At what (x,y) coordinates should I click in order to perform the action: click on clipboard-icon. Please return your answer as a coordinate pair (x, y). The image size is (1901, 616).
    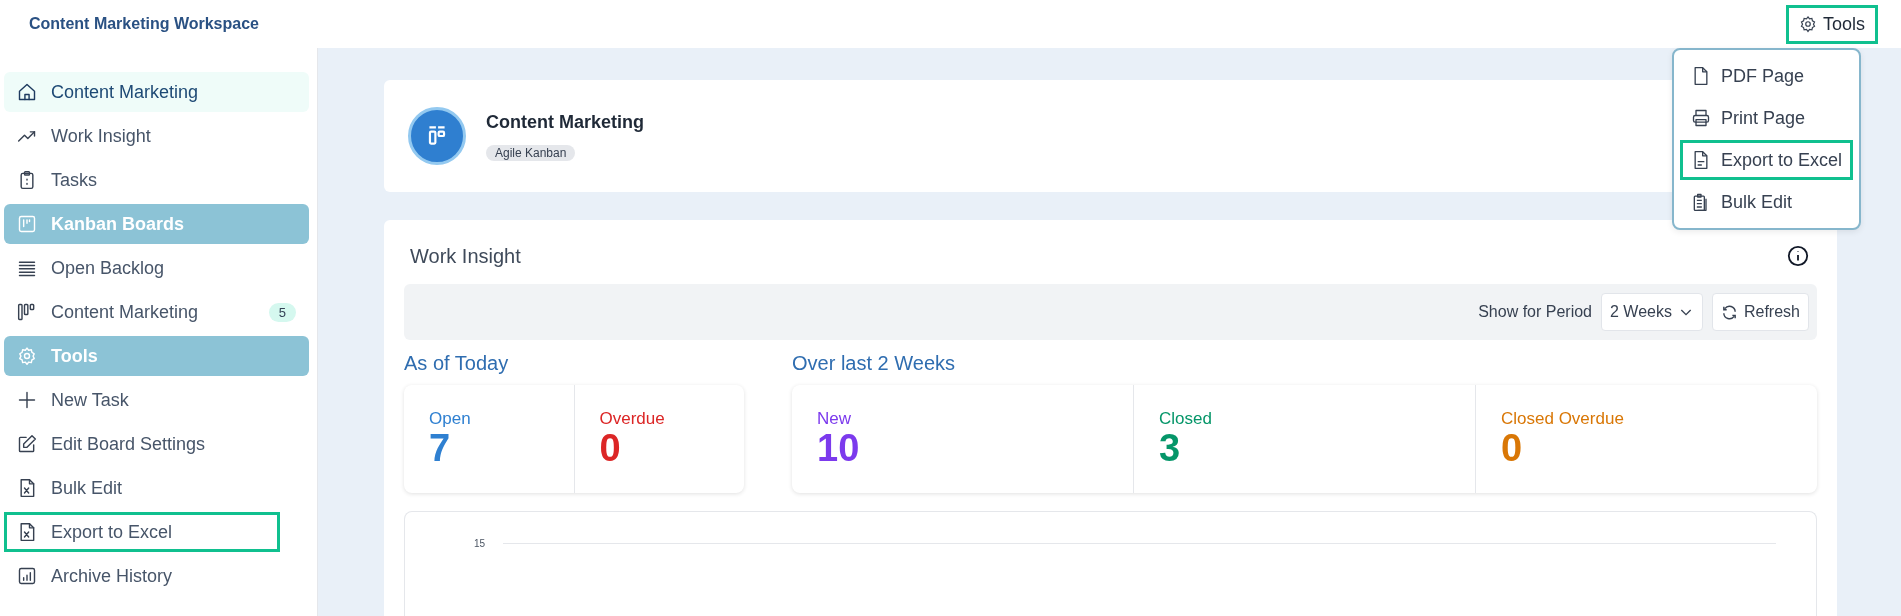
    Looking at the image, I should click on (27, 180).